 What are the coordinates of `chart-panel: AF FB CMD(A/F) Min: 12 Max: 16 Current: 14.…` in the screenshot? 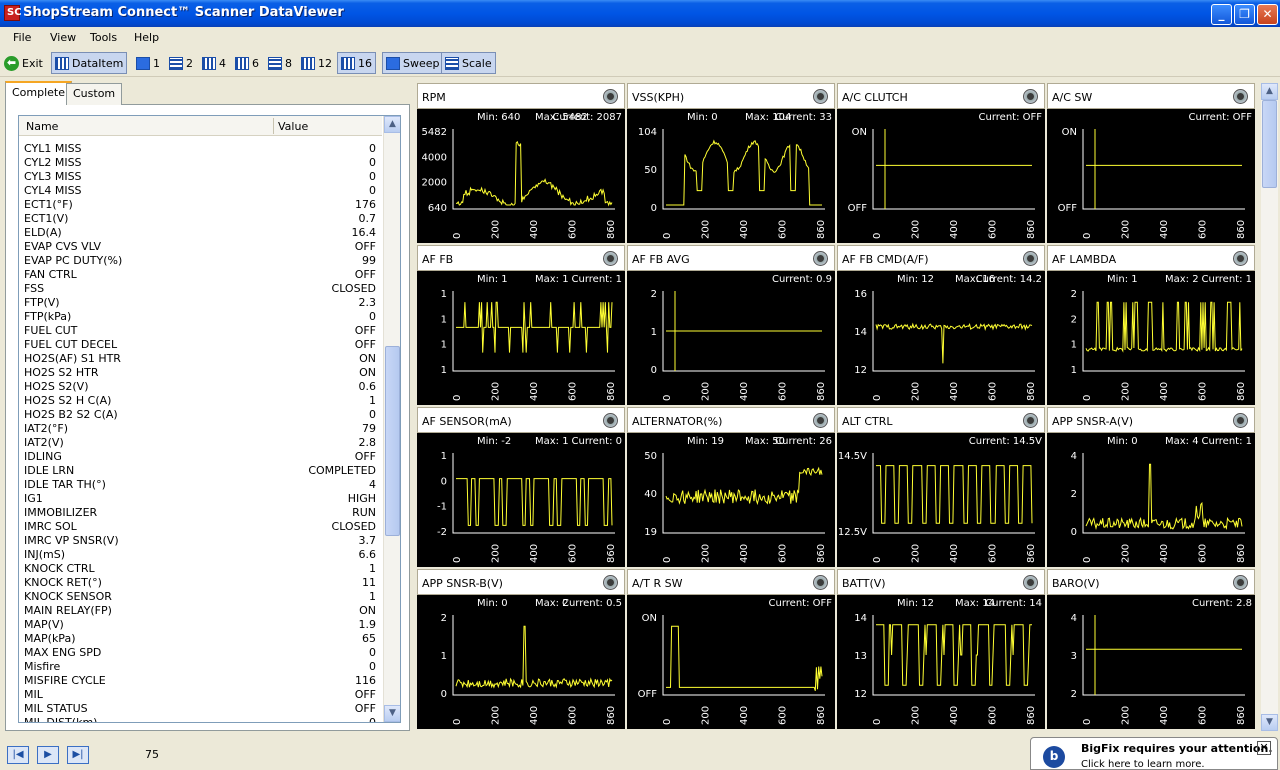 It's located at (941, 325).